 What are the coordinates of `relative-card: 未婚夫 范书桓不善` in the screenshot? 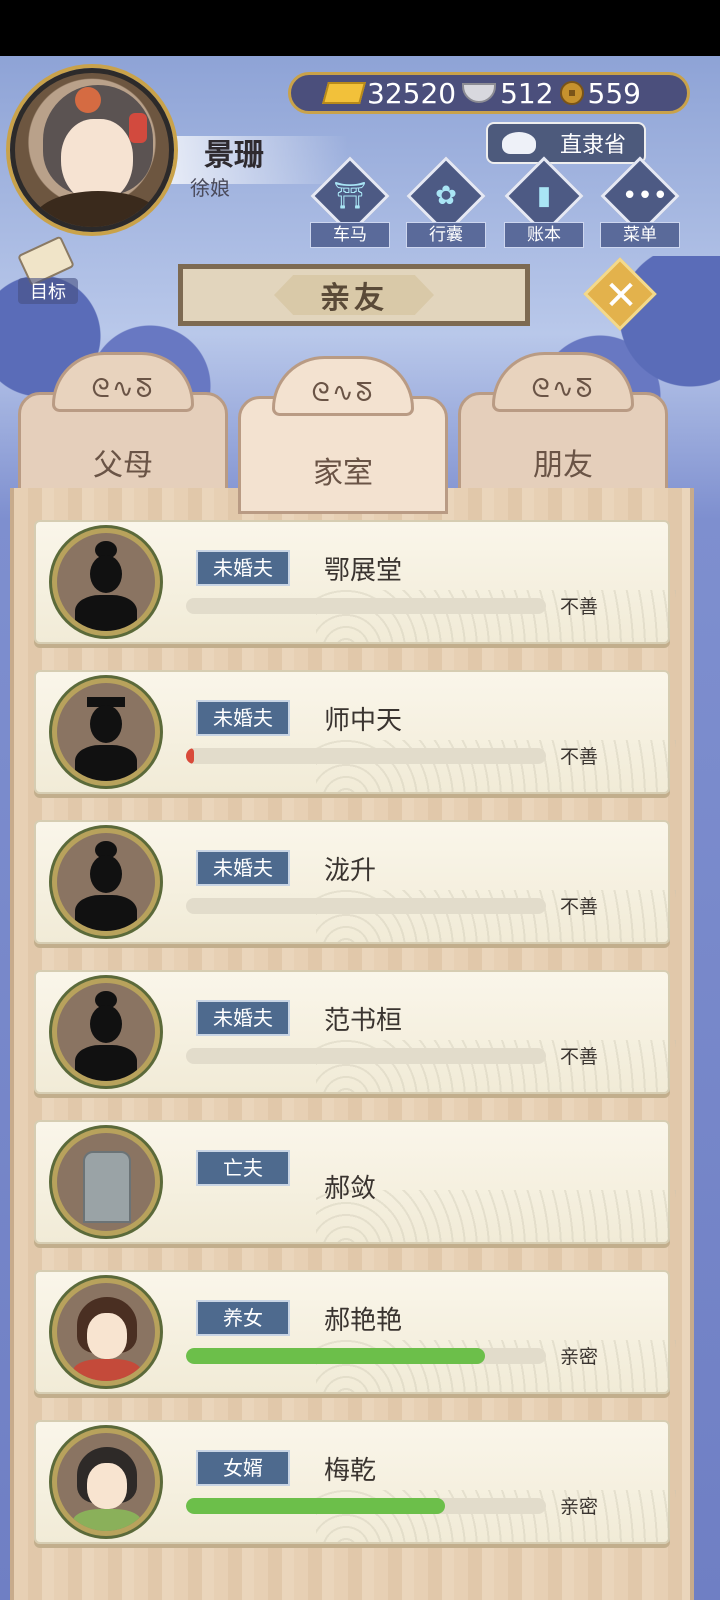 It's located at (355, 1032).